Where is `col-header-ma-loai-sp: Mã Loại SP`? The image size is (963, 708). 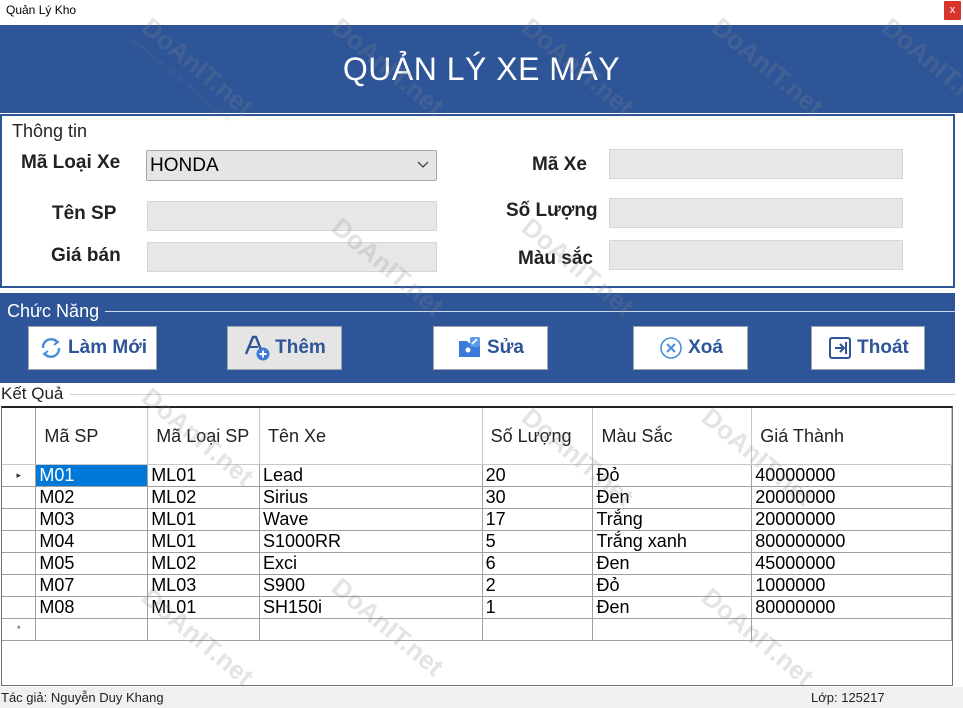 col-header-ma-loai-sp: Mã Loại SP is located at coordinates (203, 436).